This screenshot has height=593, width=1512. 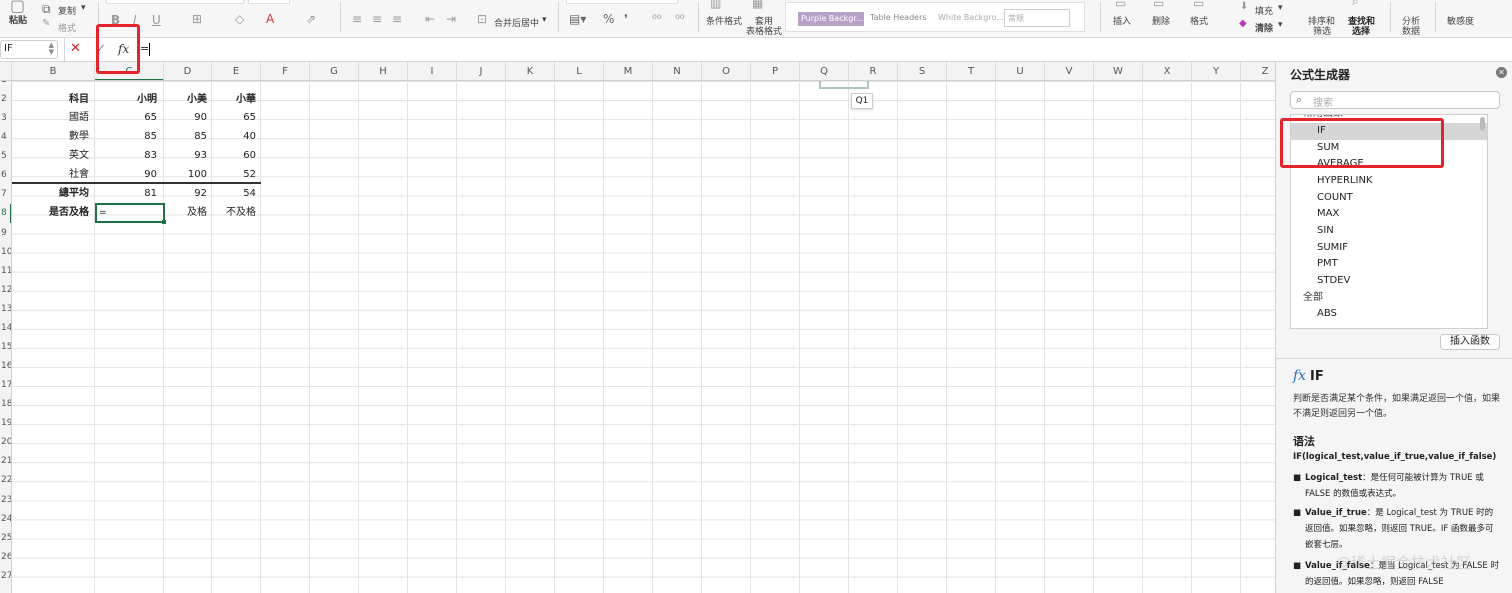 I want to click on function-item-count: COUNT, so click(x=1389, y=198).